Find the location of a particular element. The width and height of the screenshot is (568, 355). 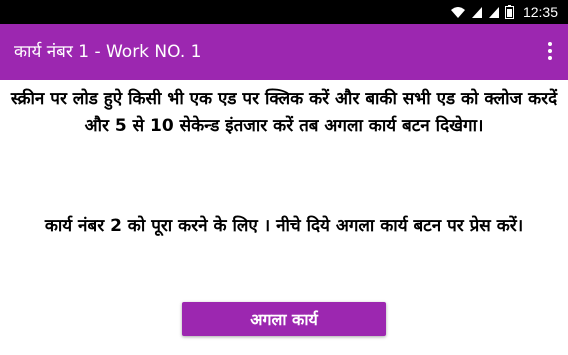

status-bar: 12:35 is located at coordinates (284, 12).